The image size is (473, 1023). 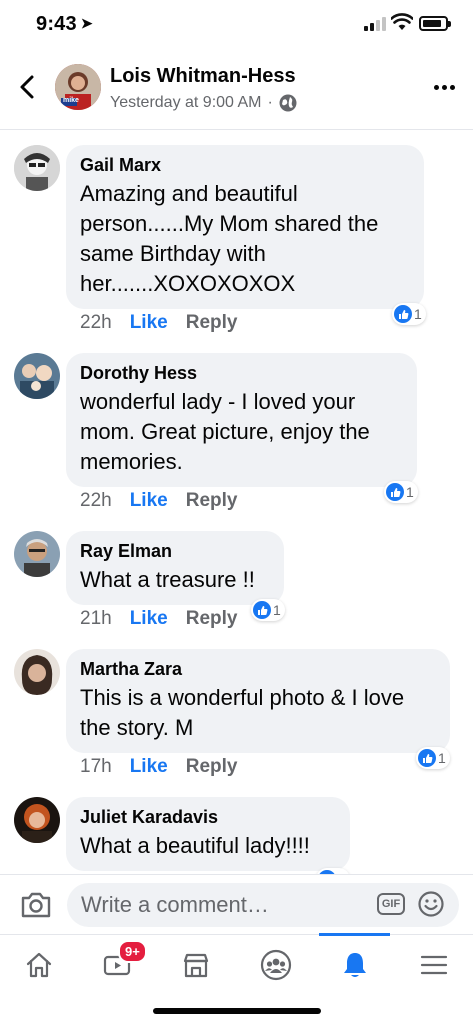 What do you see at coordinates (241, 373) in the screenshot?
I see `commenter-name: Dorothy Hess` at bounding box center [241, 373].